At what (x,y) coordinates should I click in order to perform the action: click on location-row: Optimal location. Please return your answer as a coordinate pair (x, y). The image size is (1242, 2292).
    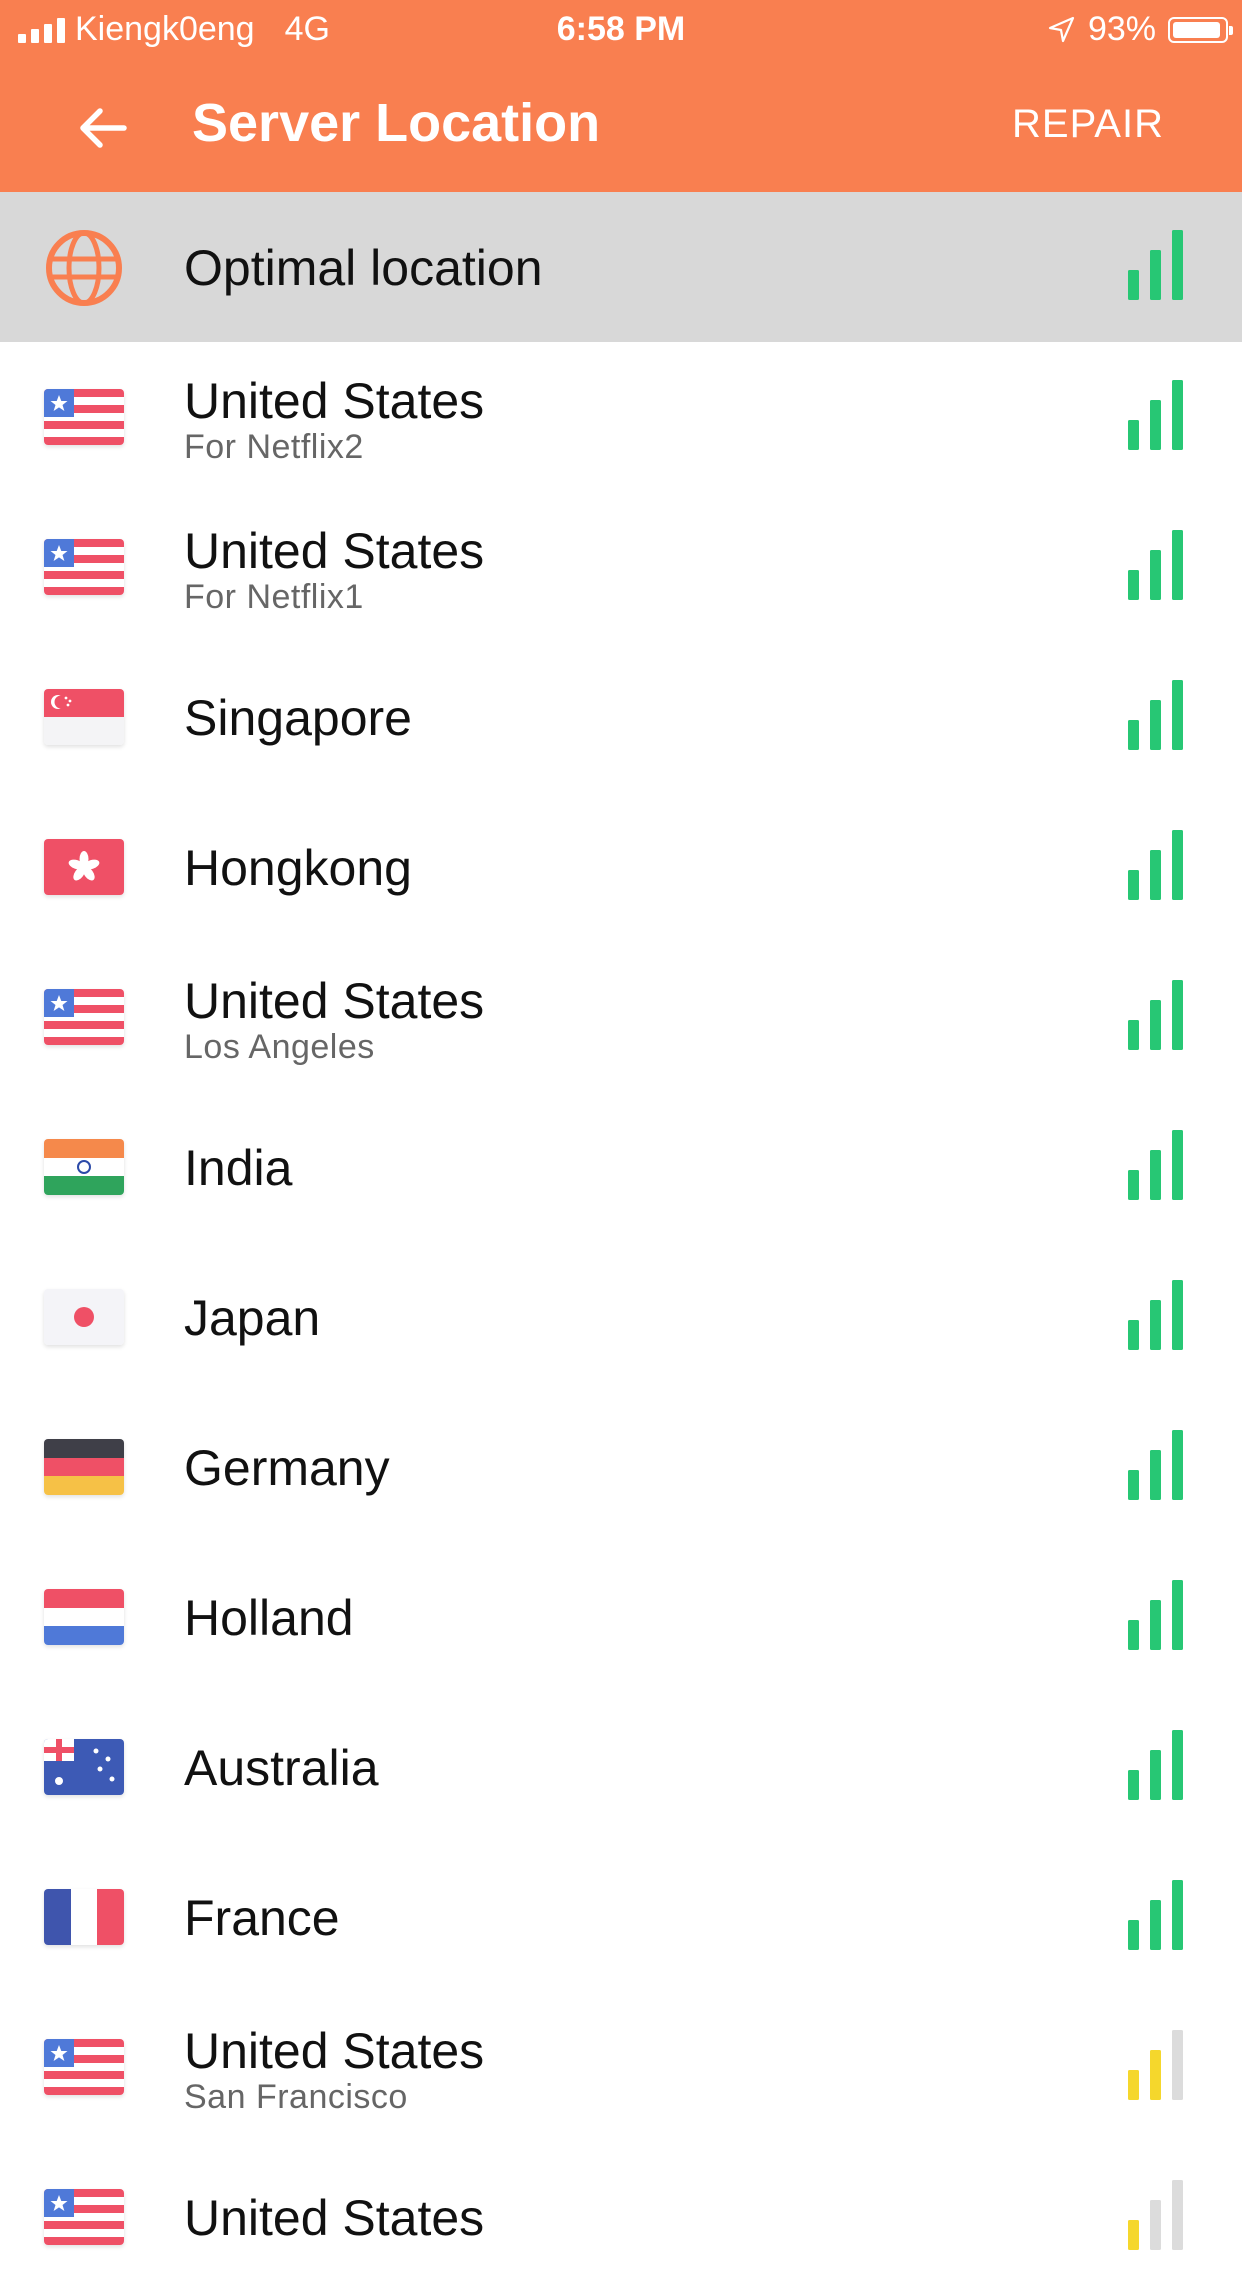
    Looking at the image, I should click on (621, 267).